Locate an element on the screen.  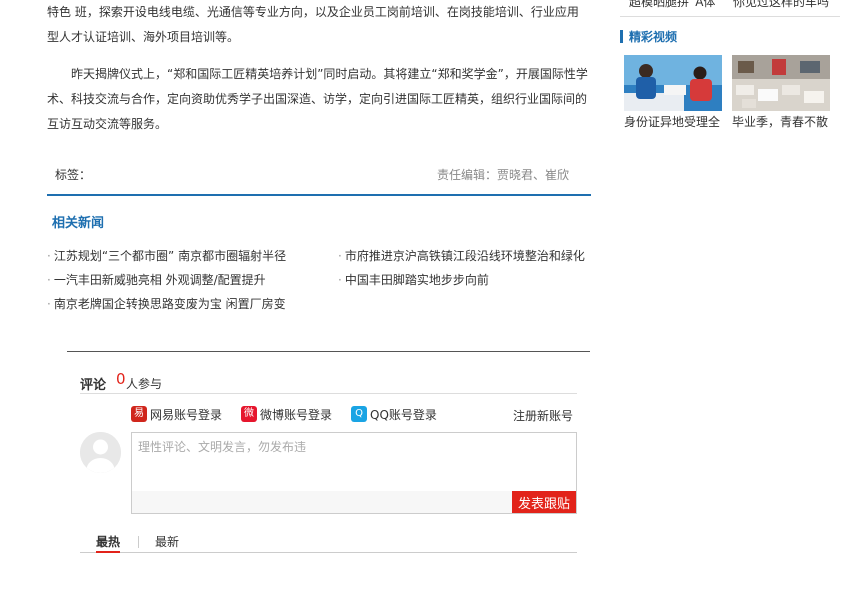
qq-login-button: Q QQ账号登录 is located at coordinates (394, 414).